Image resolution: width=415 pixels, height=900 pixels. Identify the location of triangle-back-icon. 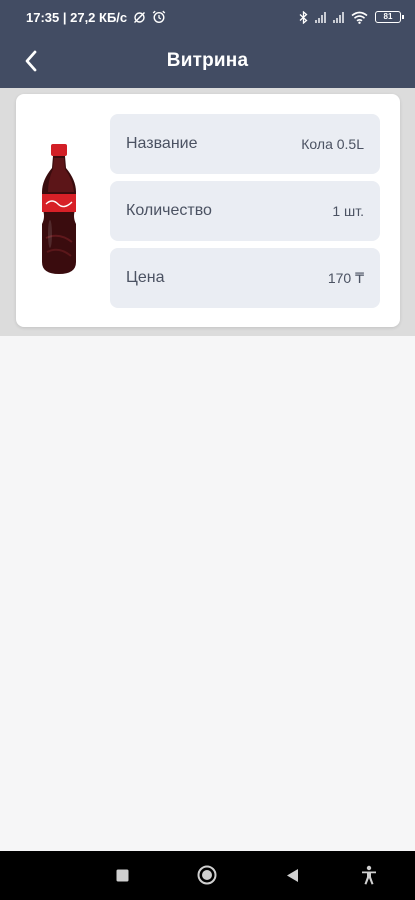
(292, 875).